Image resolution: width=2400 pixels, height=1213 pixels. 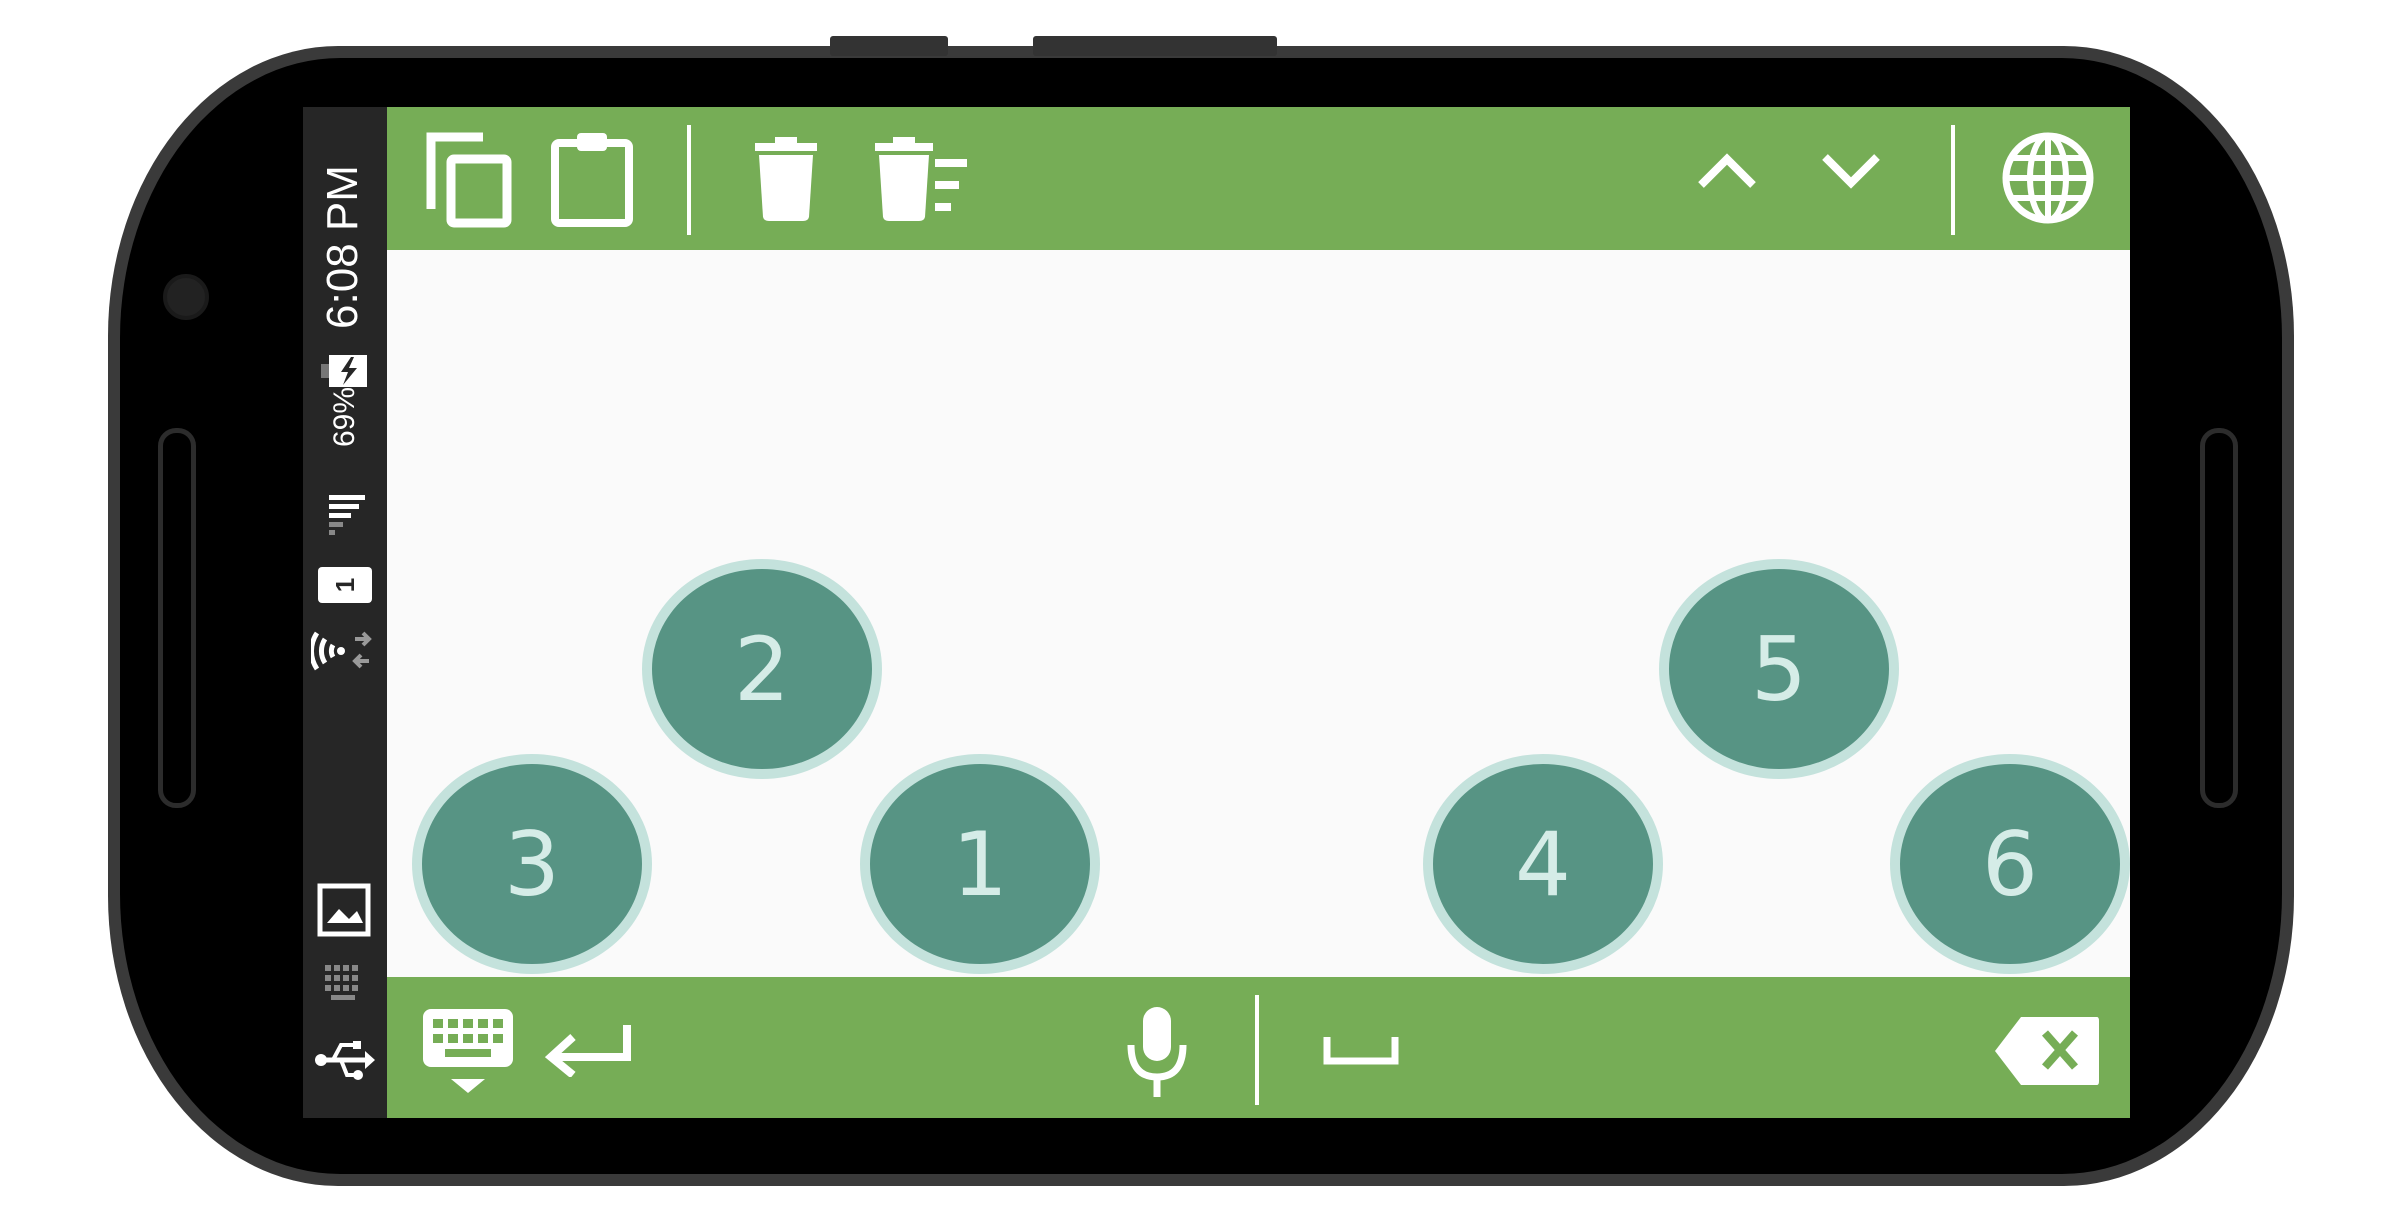 What do you see at coordinates (1155, 46) in the screenshot?
I see `power-button` at bounding box center [1155, 46].